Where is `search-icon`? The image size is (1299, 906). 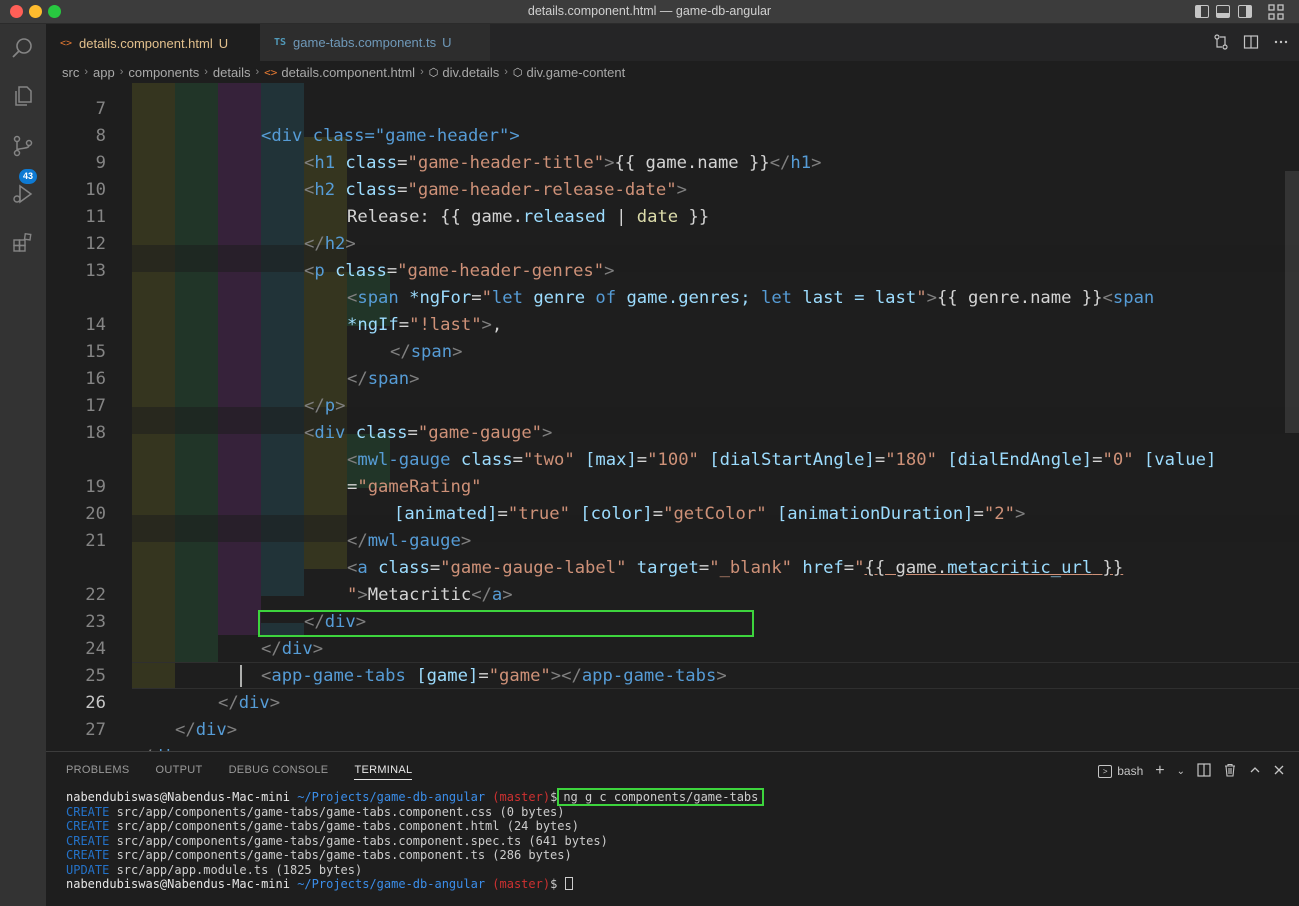 search-icon is located at coordinates (23, 48).